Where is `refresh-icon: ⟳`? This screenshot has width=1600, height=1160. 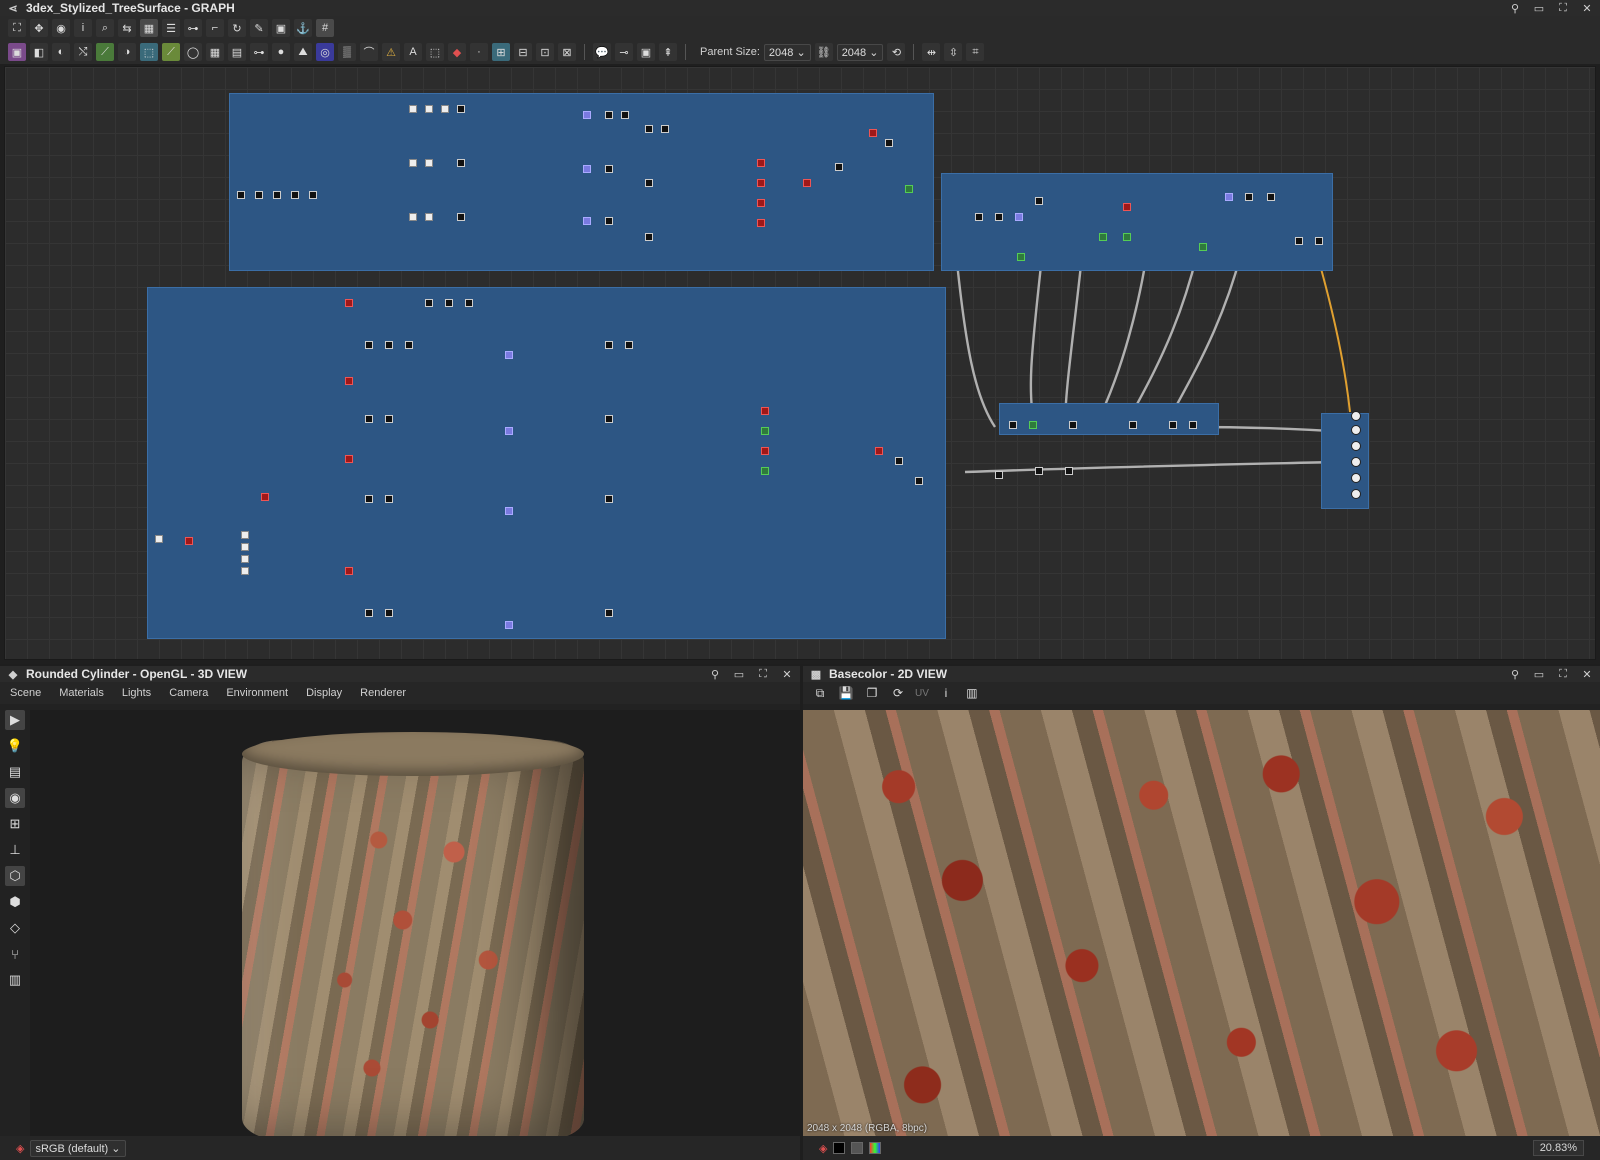 refresh-icon: ⟳ is located at coordinates (898, 693).